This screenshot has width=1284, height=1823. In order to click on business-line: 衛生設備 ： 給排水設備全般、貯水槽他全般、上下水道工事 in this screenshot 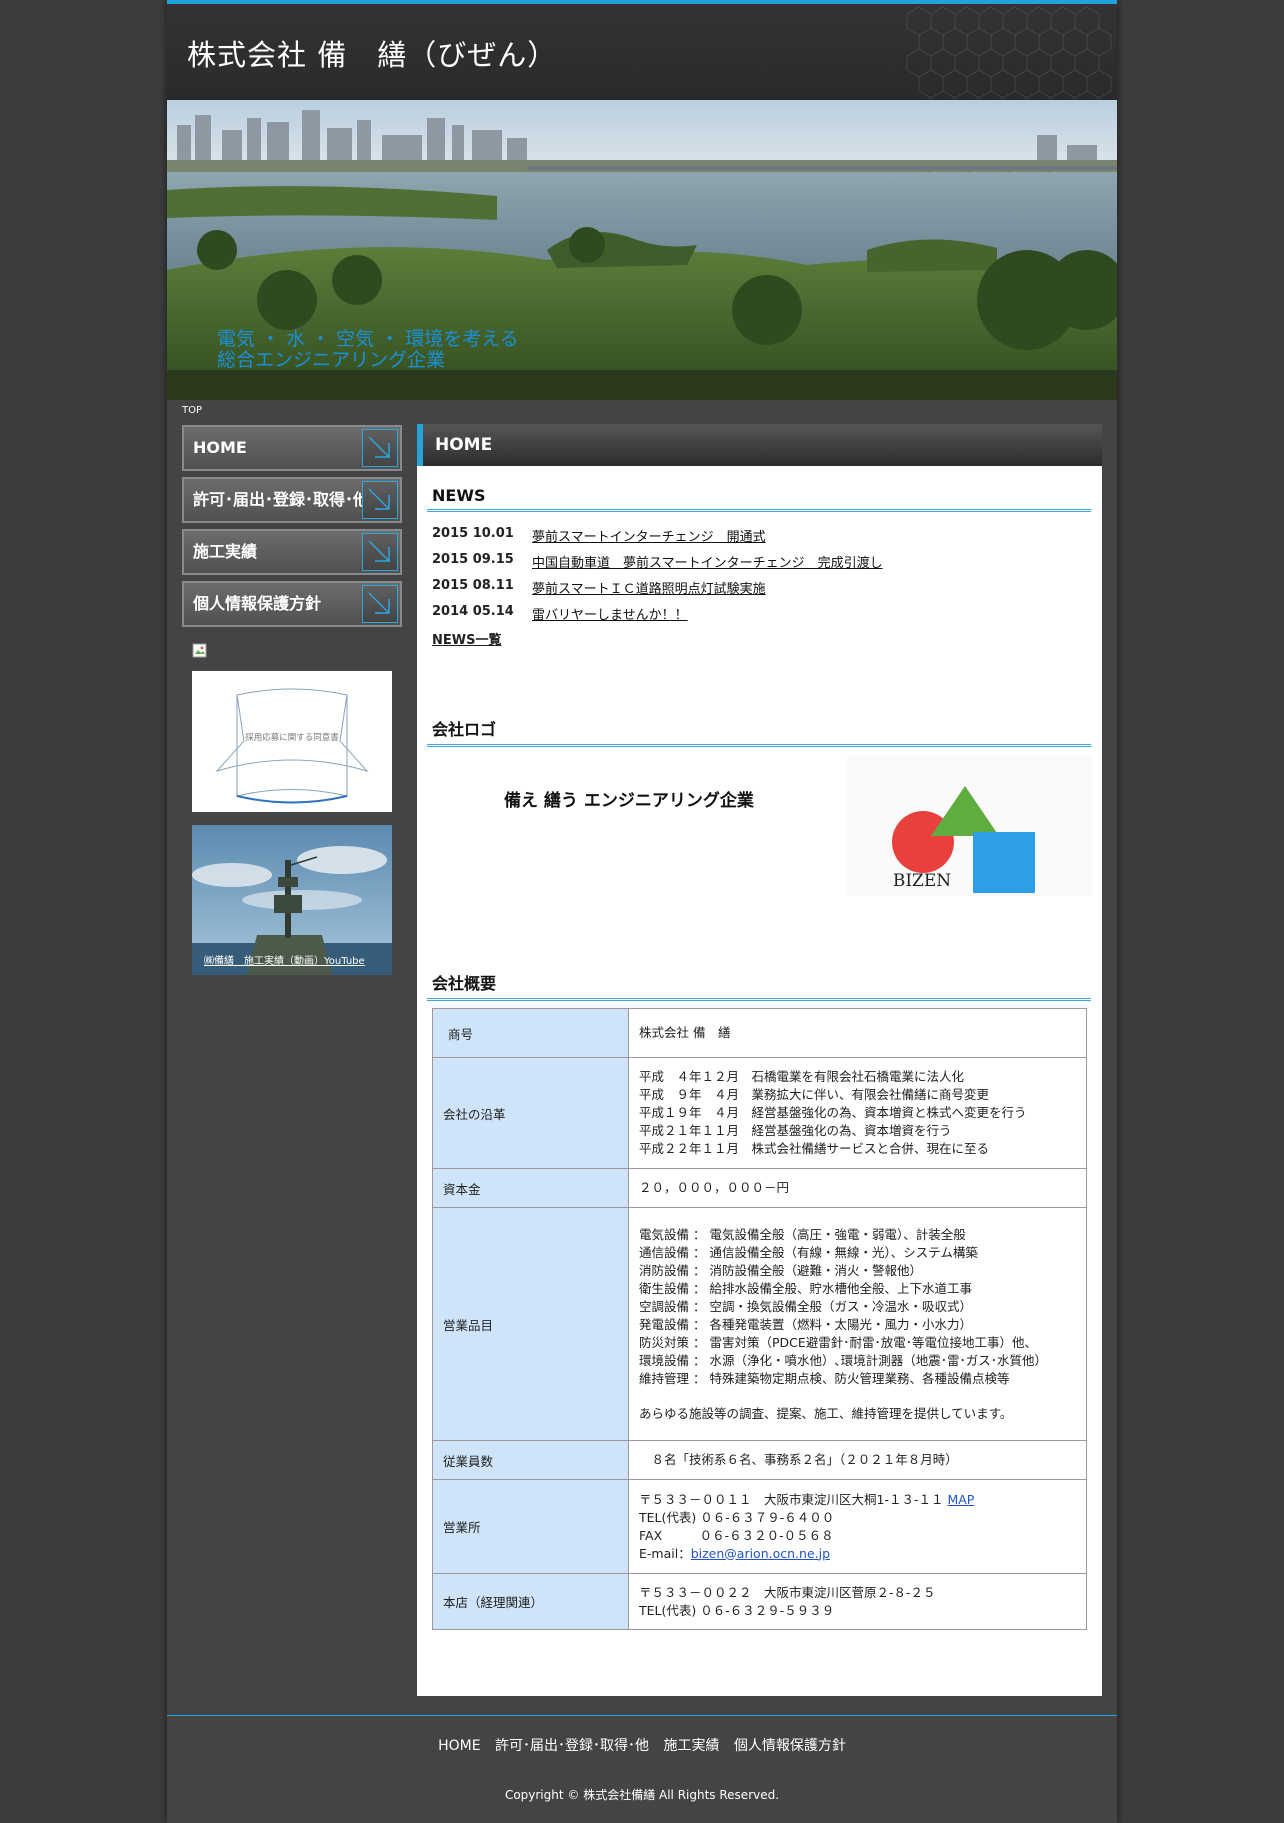, I will do `click(805, 1288)`.